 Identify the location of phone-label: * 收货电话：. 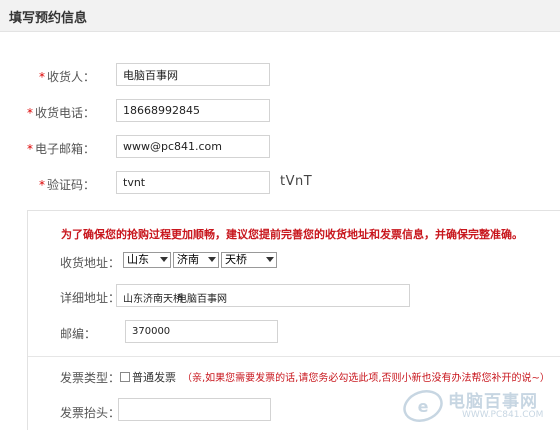
(60, 113).